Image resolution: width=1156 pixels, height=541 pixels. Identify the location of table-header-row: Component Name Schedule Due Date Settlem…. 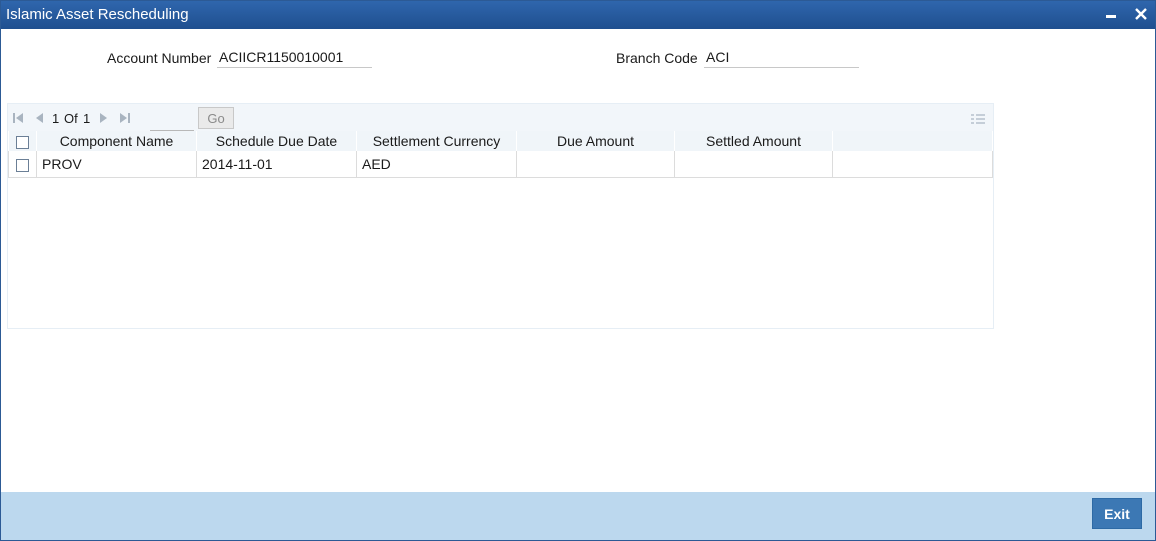
(500, 141).